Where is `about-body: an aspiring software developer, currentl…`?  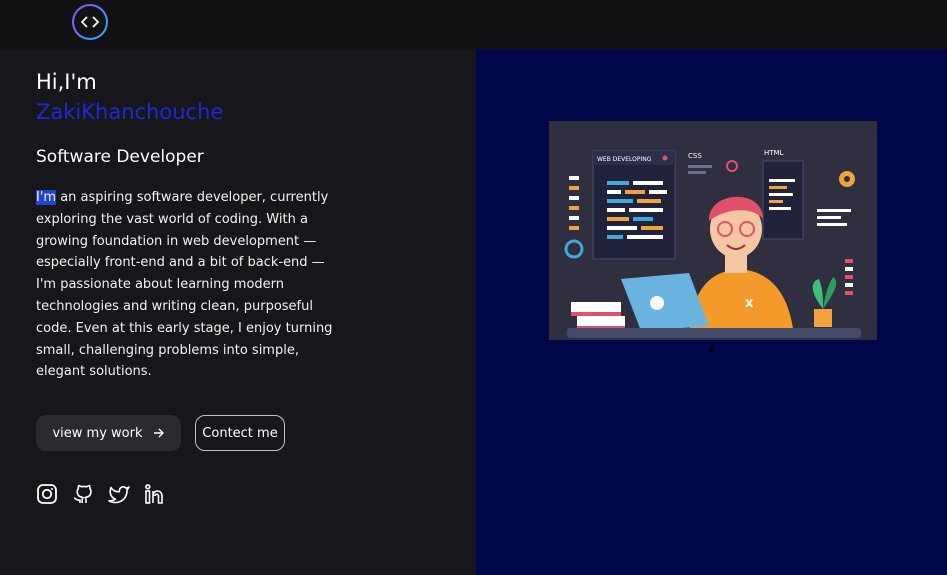 about-body: an aspiring software developer, currentl… is located at coordinates (184, 285).